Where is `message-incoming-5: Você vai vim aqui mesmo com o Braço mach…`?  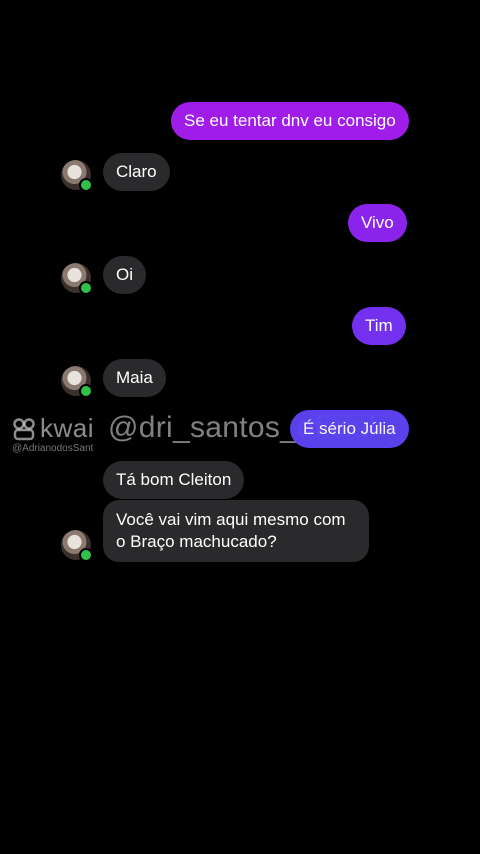
message-incoming-5: Você vai vim aqui mesmo com o Braço mach… is located at coordinates (236, 531).